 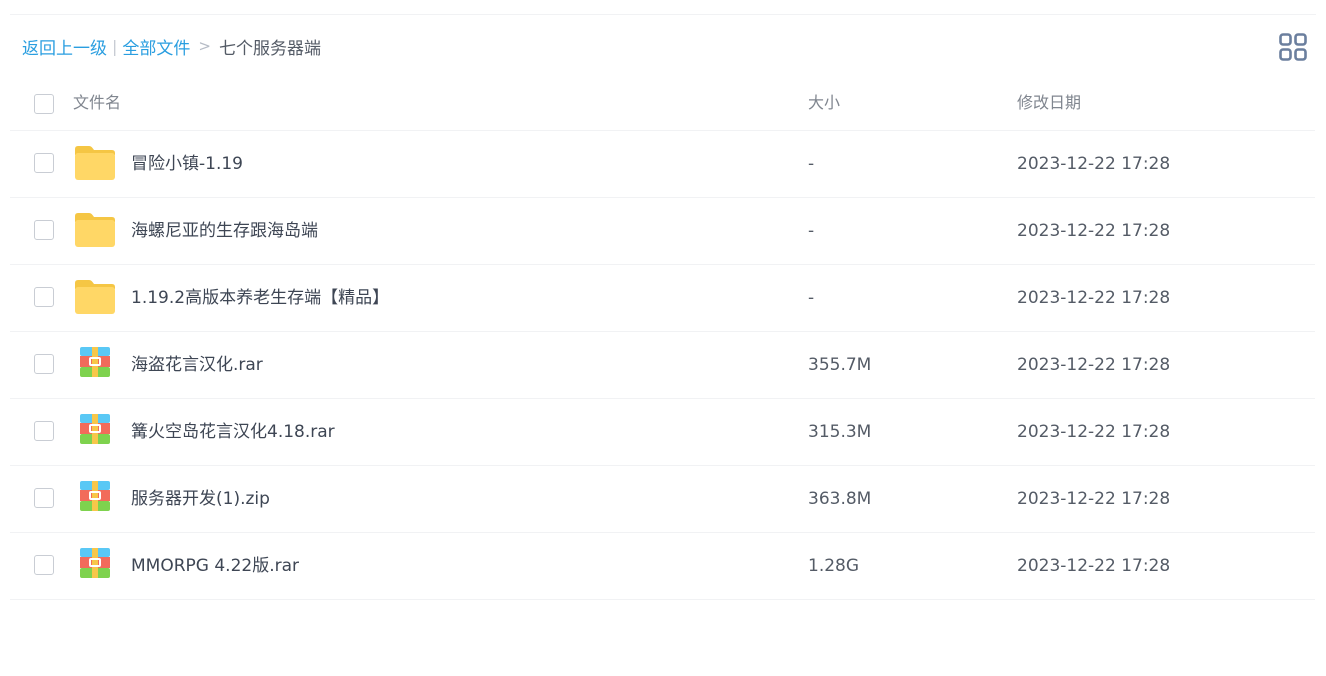 I want to click on file-name: MMORPG 4.22版.rar, so click(x=215, y=566).